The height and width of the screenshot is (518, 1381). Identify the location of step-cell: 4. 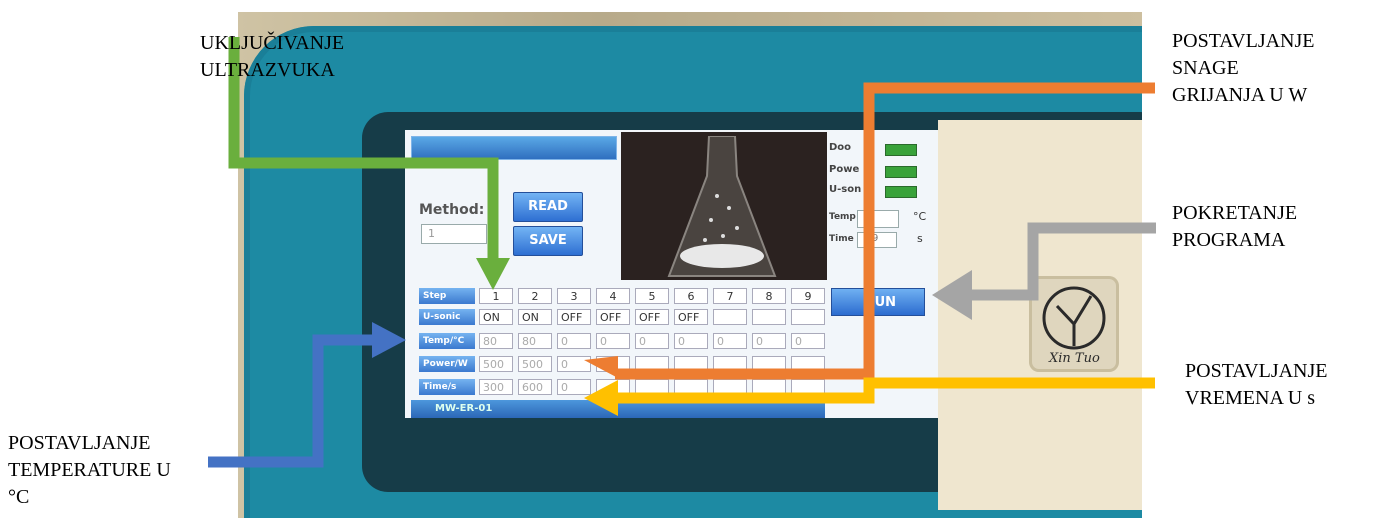
(613, 296).